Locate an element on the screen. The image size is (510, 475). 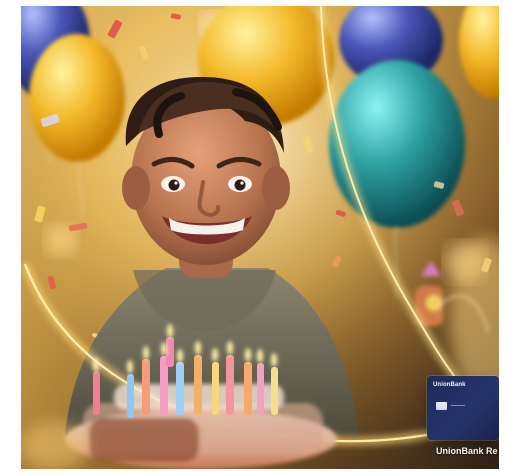
card-chip-icon is located at coordinates (441, 406).